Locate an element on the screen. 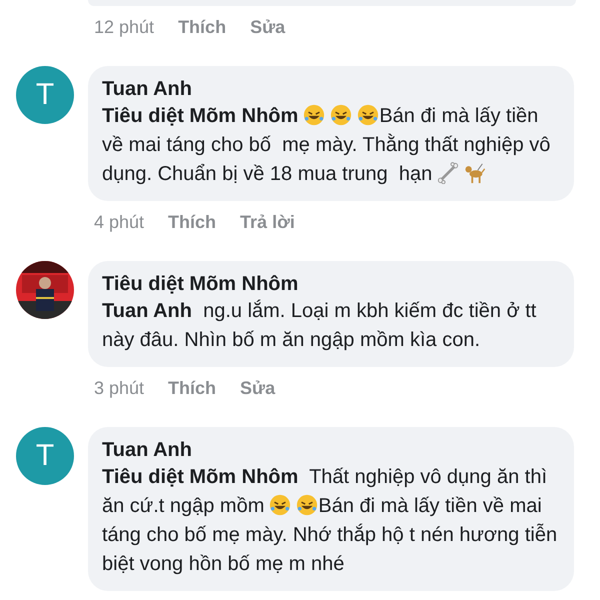 This screenshot has width=600, height=600. comment-text: Tiêu diệt Mõm Nhôm Bán đi mà lấy tiền về mai táng cho bố mẹ mày. Thằng thất nghiệp vô dụng. Chuẩn bị về 18 mua trung hạn is located at coordinates (327, 145).